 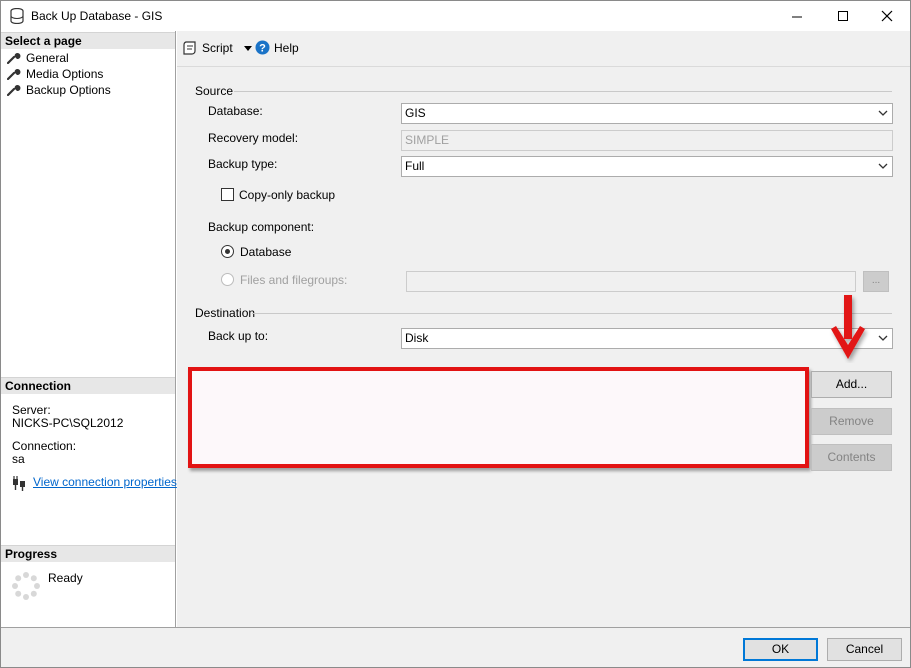 I want to click on database-icon, so click(x=17, y=16).